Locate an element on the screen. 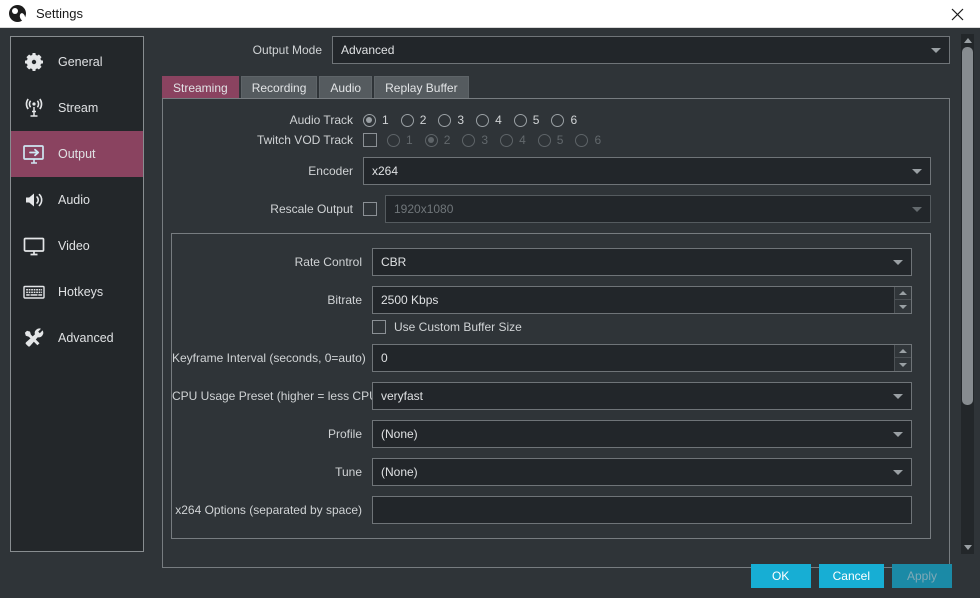 The image size is (980, 598). cpu-usage-preset-select: veryfast is located at coordinates (642, 396).